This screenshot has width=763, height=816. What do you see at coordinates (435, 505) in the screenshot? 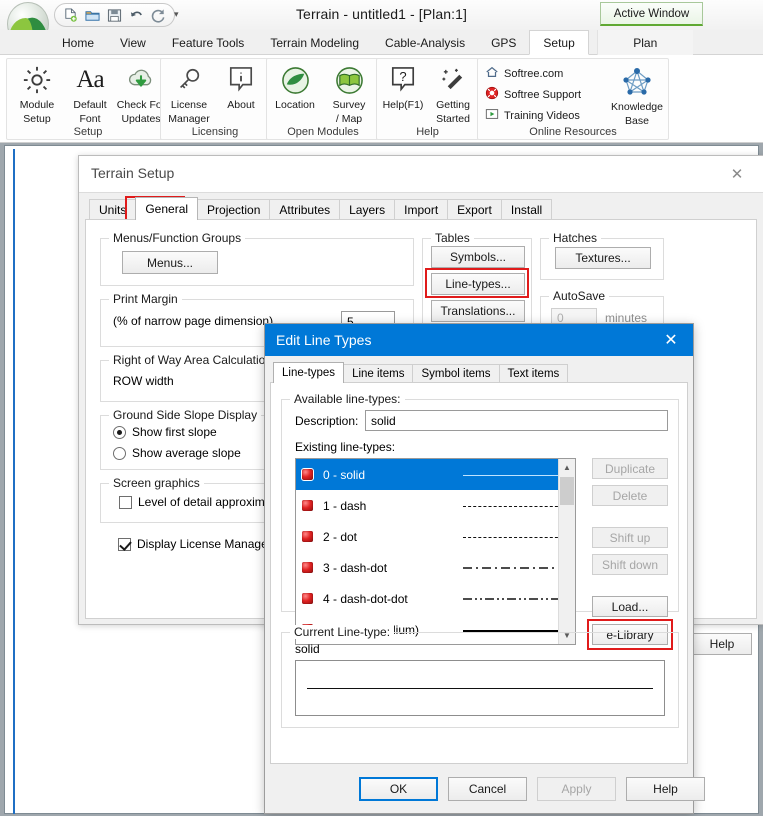
I see `list-item: 1 - dash` at bounding box center [435, 505].